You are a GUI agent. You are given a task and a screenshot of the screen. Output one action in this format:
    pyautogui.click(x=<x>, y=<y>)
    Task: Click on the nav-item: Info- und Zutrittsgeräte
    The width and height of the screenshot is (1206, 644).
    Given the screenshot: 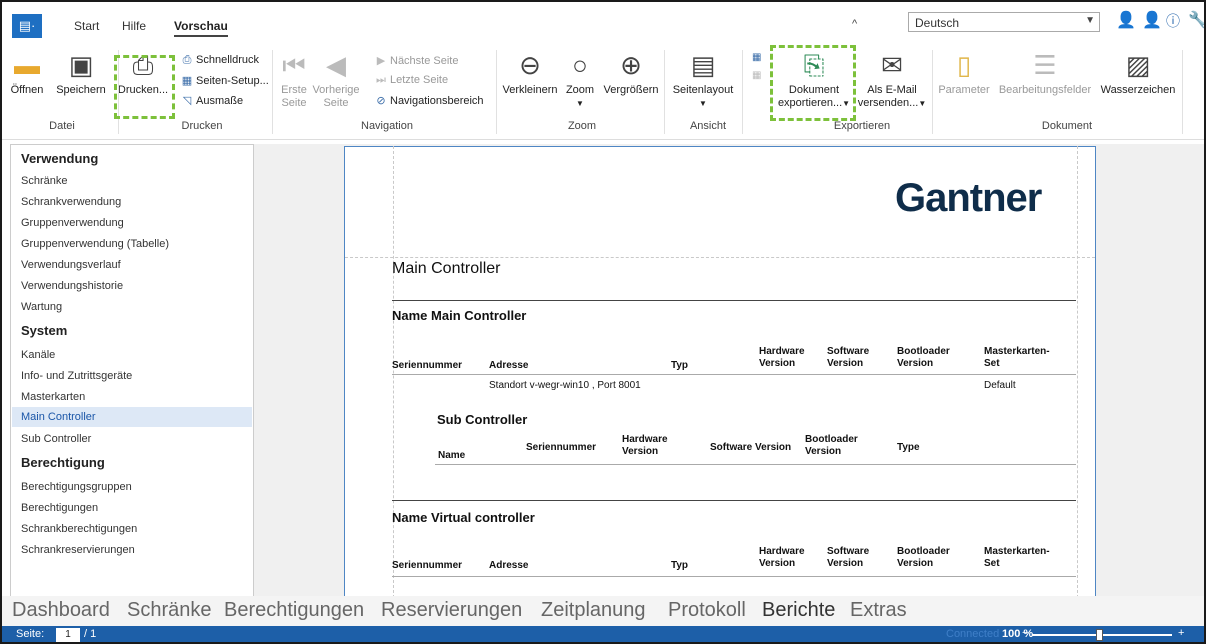 What is the action you would take?
    pyautogui.click(x=76, y=376)
    